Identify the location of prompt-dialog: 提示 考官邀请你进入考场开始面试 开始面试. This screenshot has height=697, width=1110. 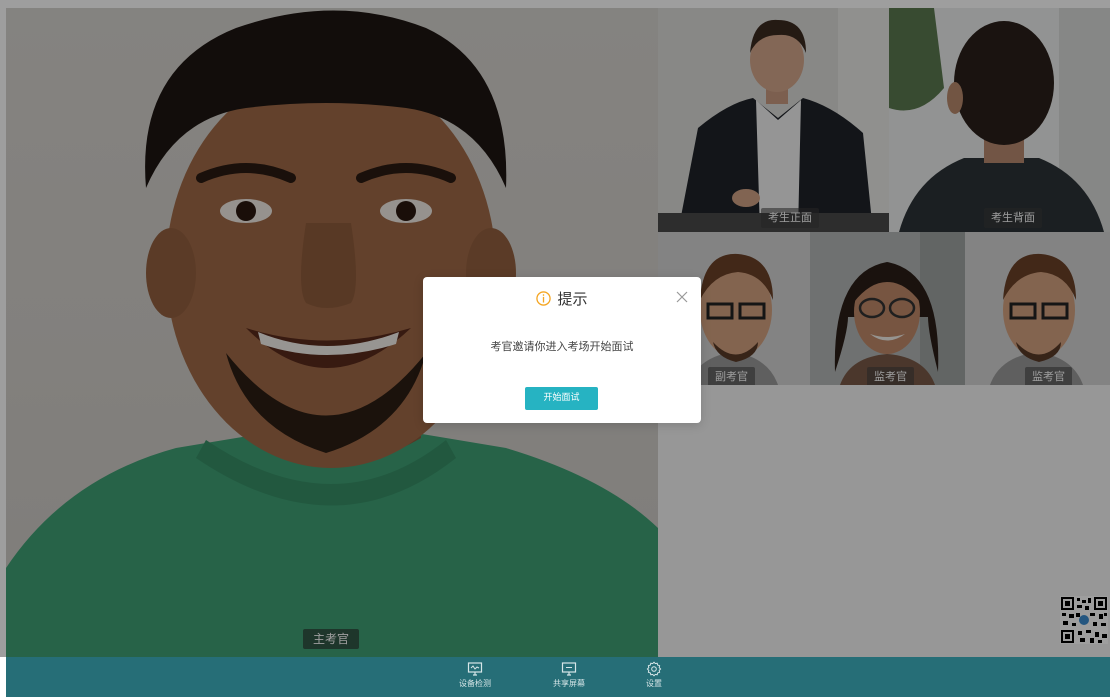
(562, 350).